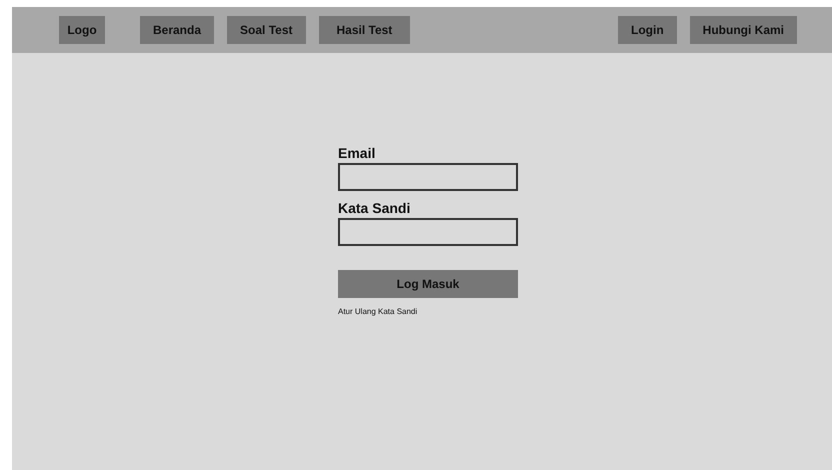  I want to click on nav-button: Login, so click(647, 30).